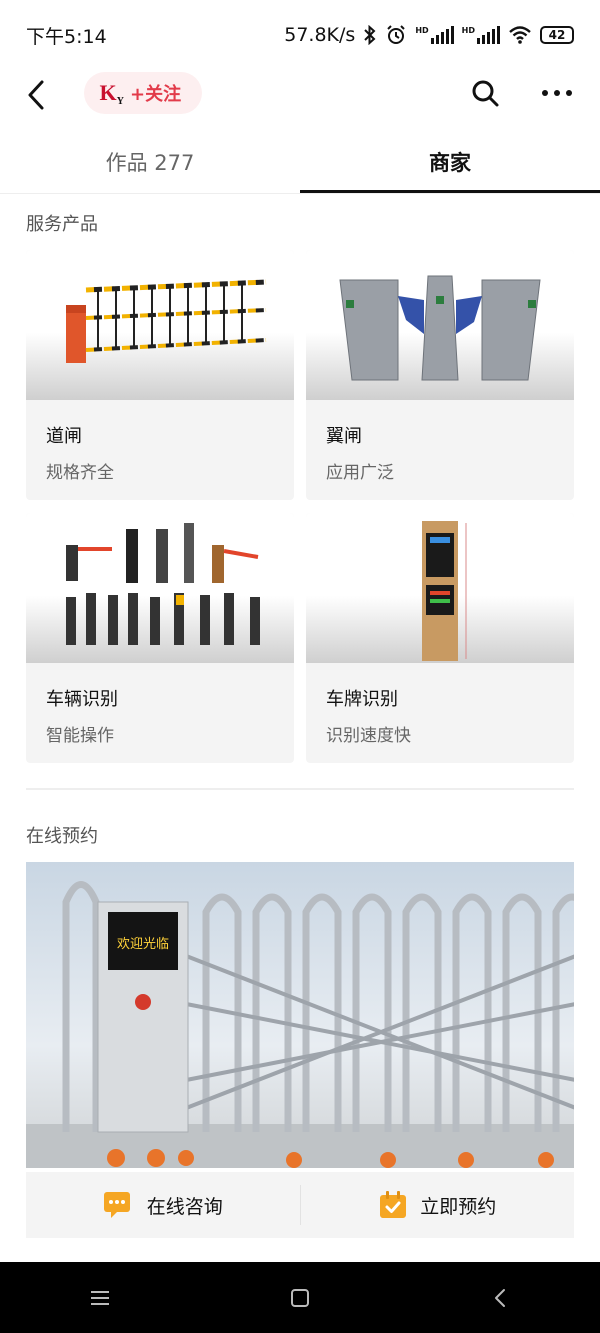 Image resolution: width=600 pixels, height=1333 pixels. Describe the element at coordinates (557, 35) in the screenshot. I see `battery-icon: 42` at that location.